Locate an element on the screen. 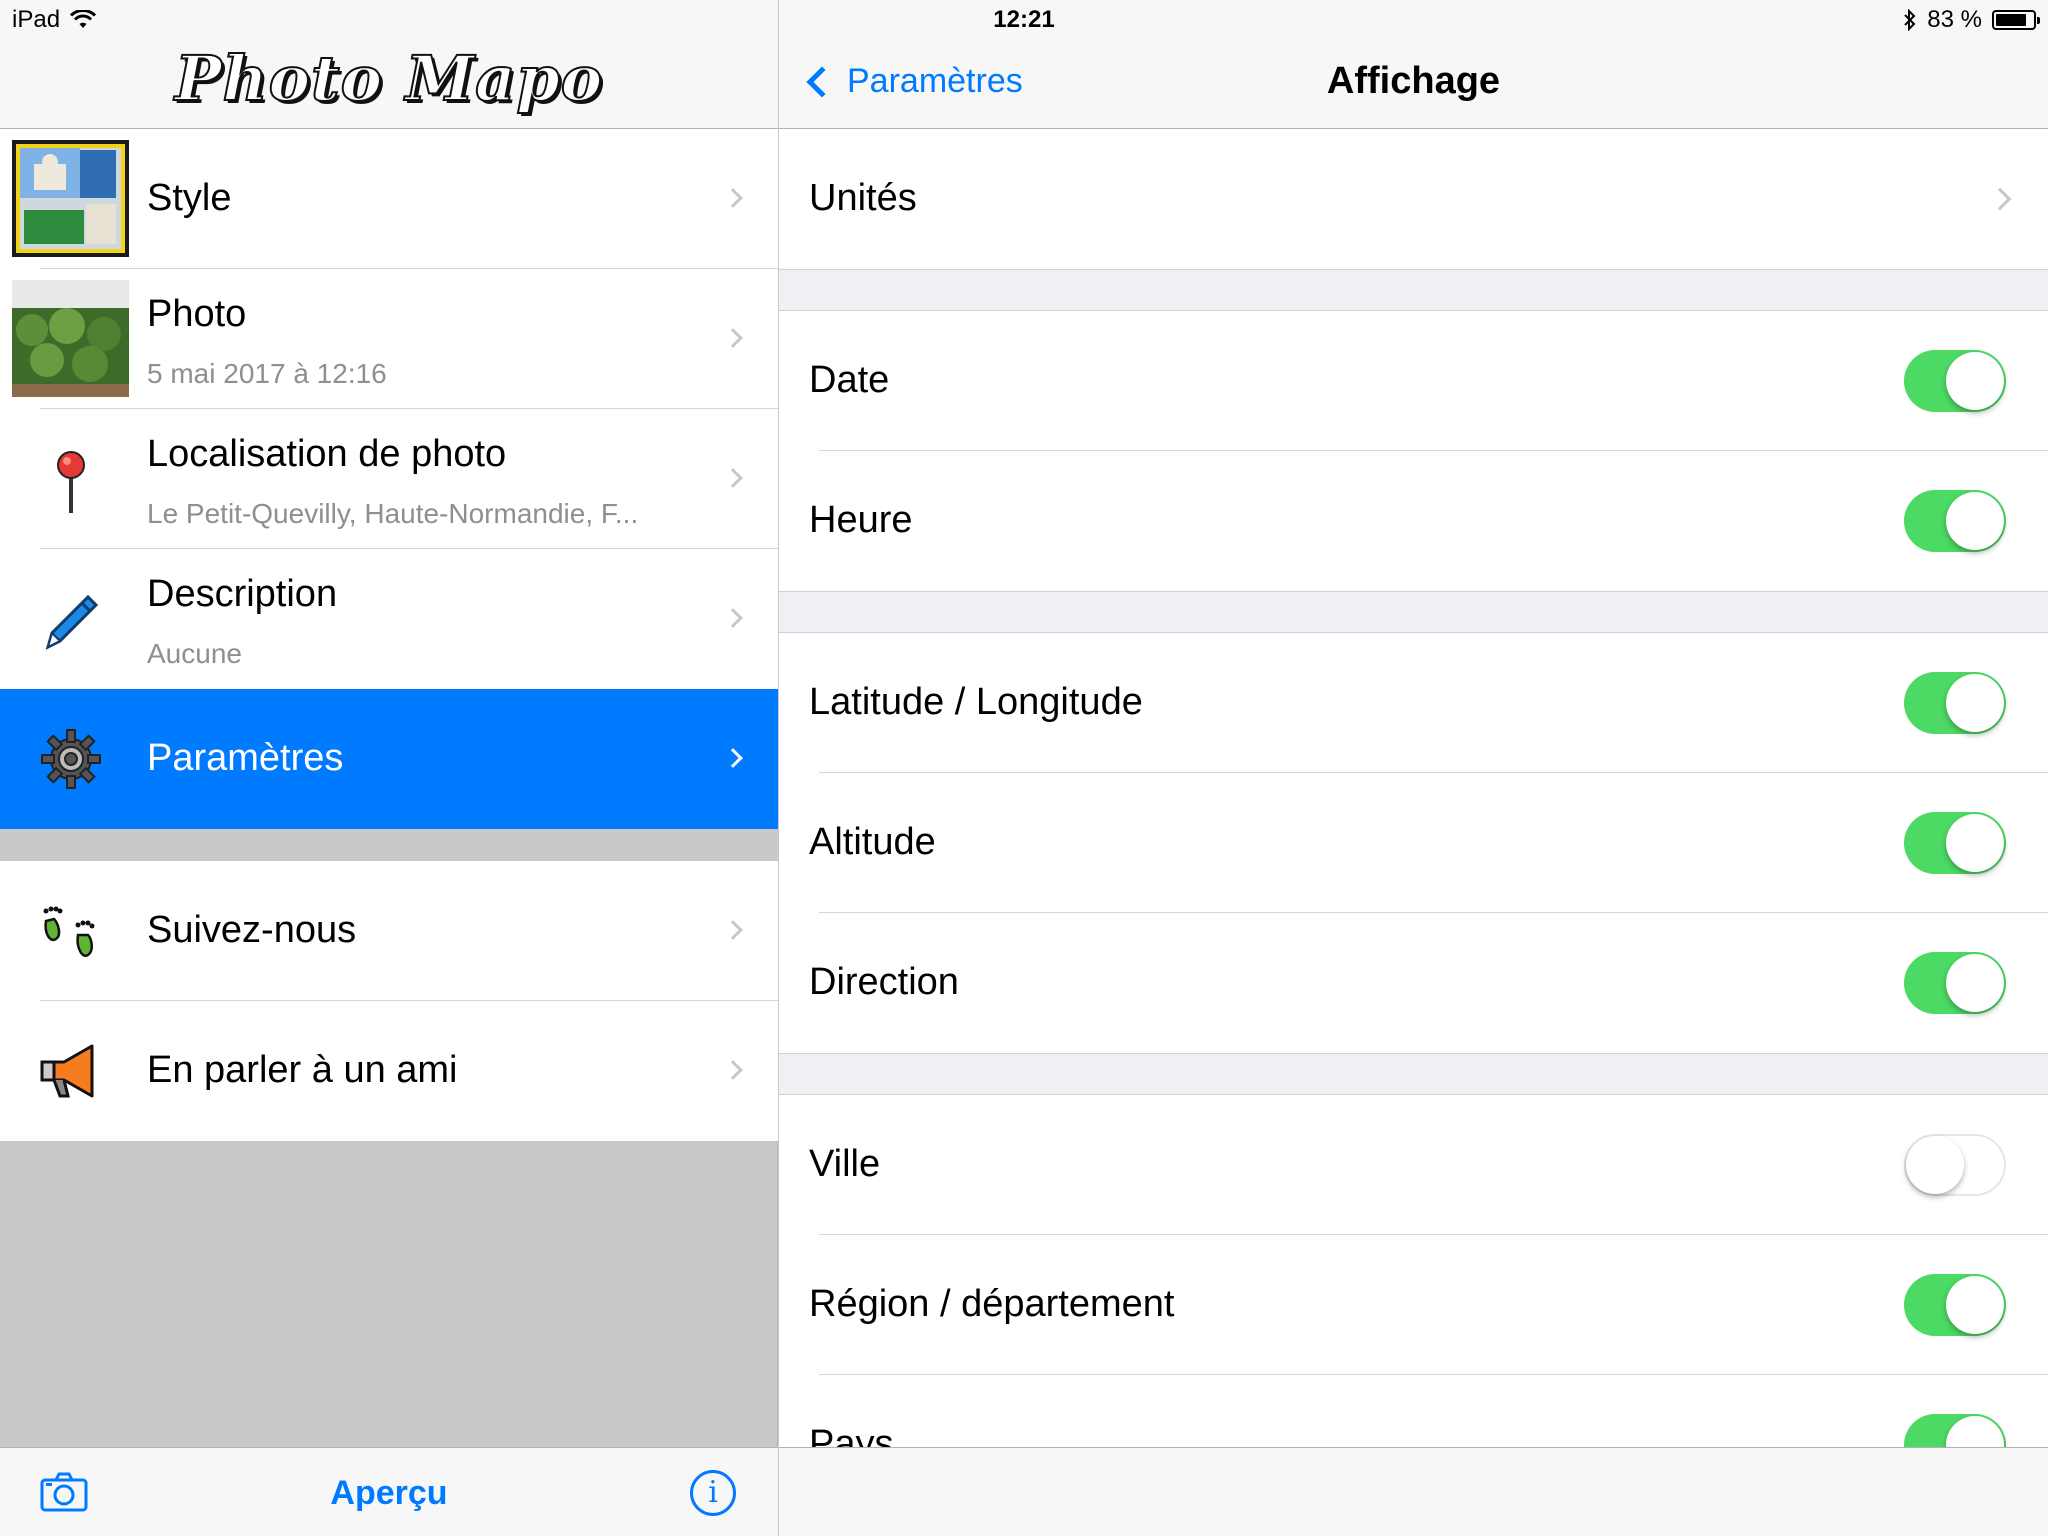 This screenshot has width=2048, height=1536. row-time: Heure is located at coordinates (1413, 521).